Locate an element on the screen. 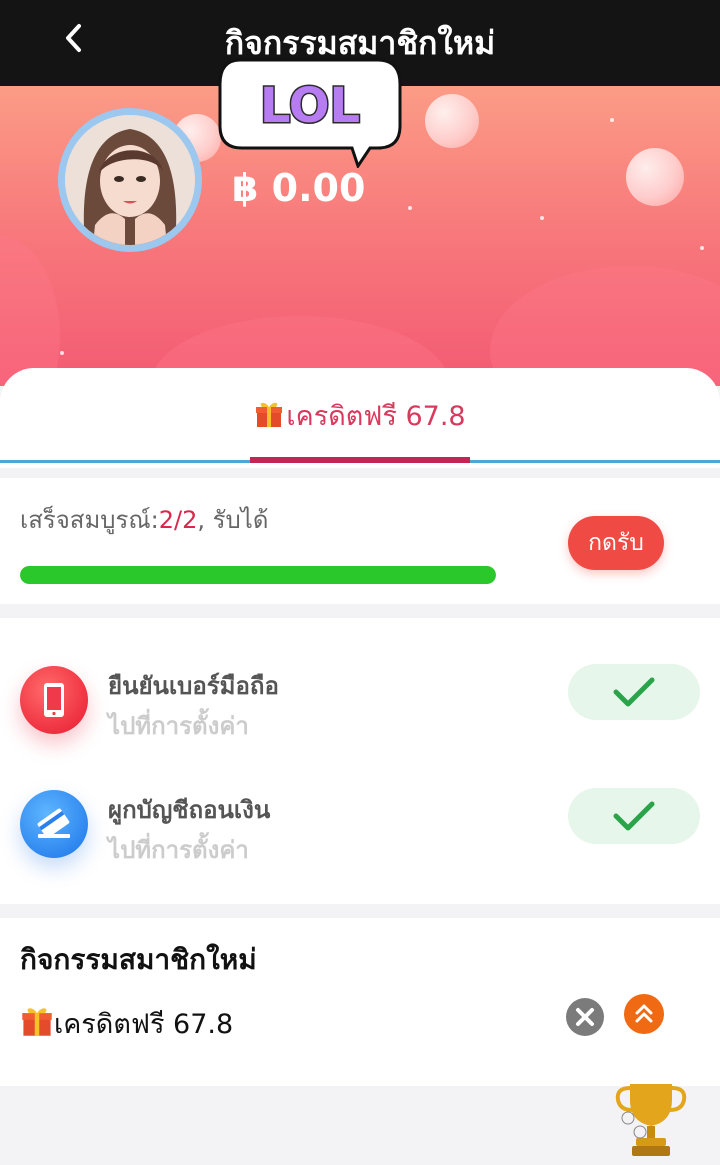  expand-button is located at coordinates (644, 1014).